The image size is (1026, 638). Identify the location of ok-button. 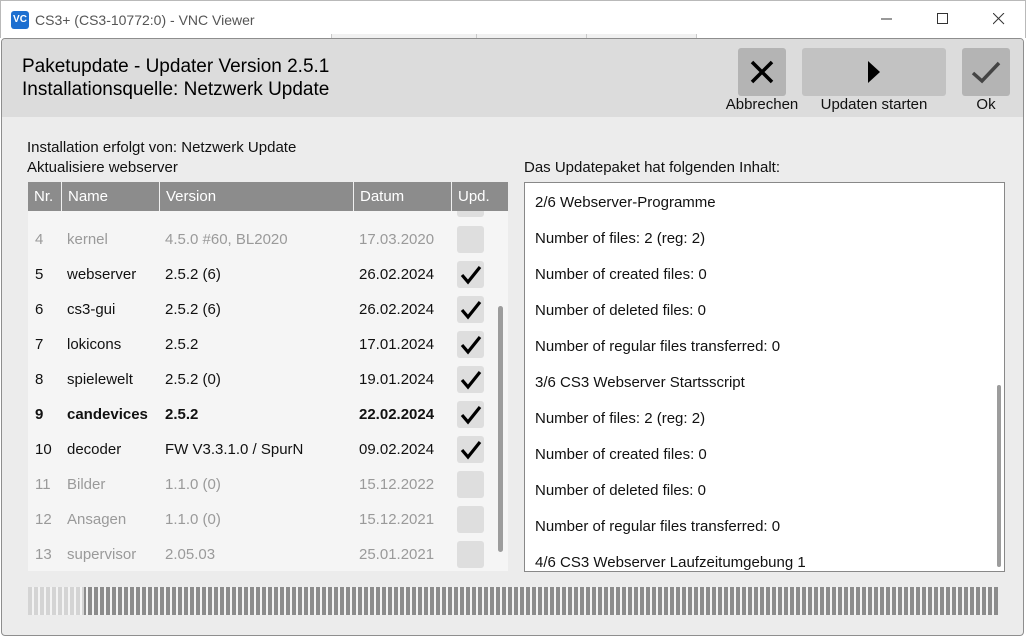
(986, 72).